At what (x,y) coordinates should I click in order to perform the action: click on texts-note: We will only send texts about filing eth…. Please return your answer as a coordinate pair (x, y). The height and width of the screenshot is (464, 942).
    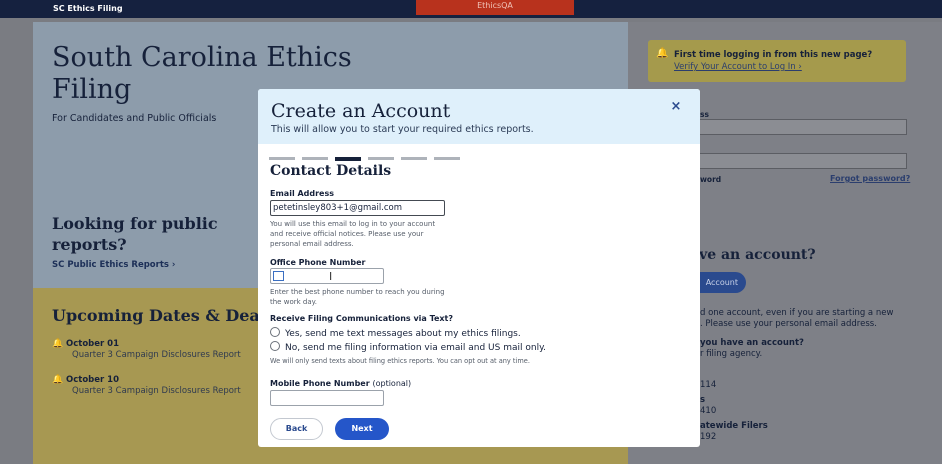
    Looking at the image, I should click on (400, 361).